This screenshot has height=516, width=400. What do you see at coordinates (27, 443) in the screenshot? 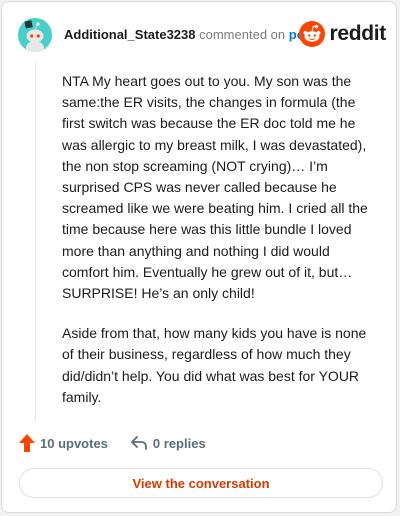
I see `upvote-arrow-icon` at bounding box center [27, 443].